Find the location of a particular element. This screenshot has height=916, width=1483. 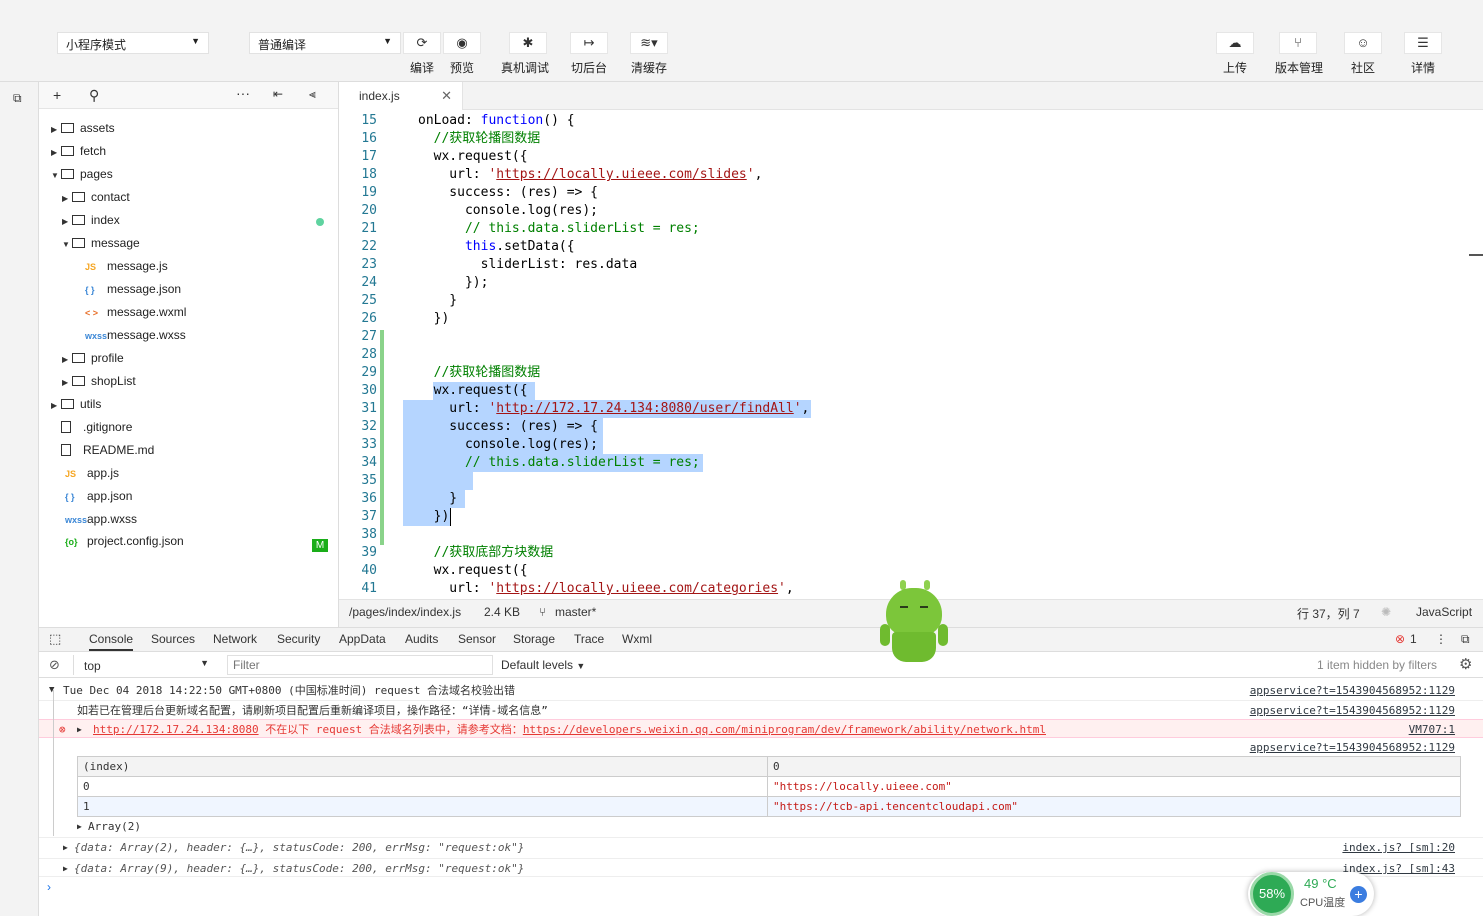

search-icon: ⚲ is located at coordinates (94, 95).